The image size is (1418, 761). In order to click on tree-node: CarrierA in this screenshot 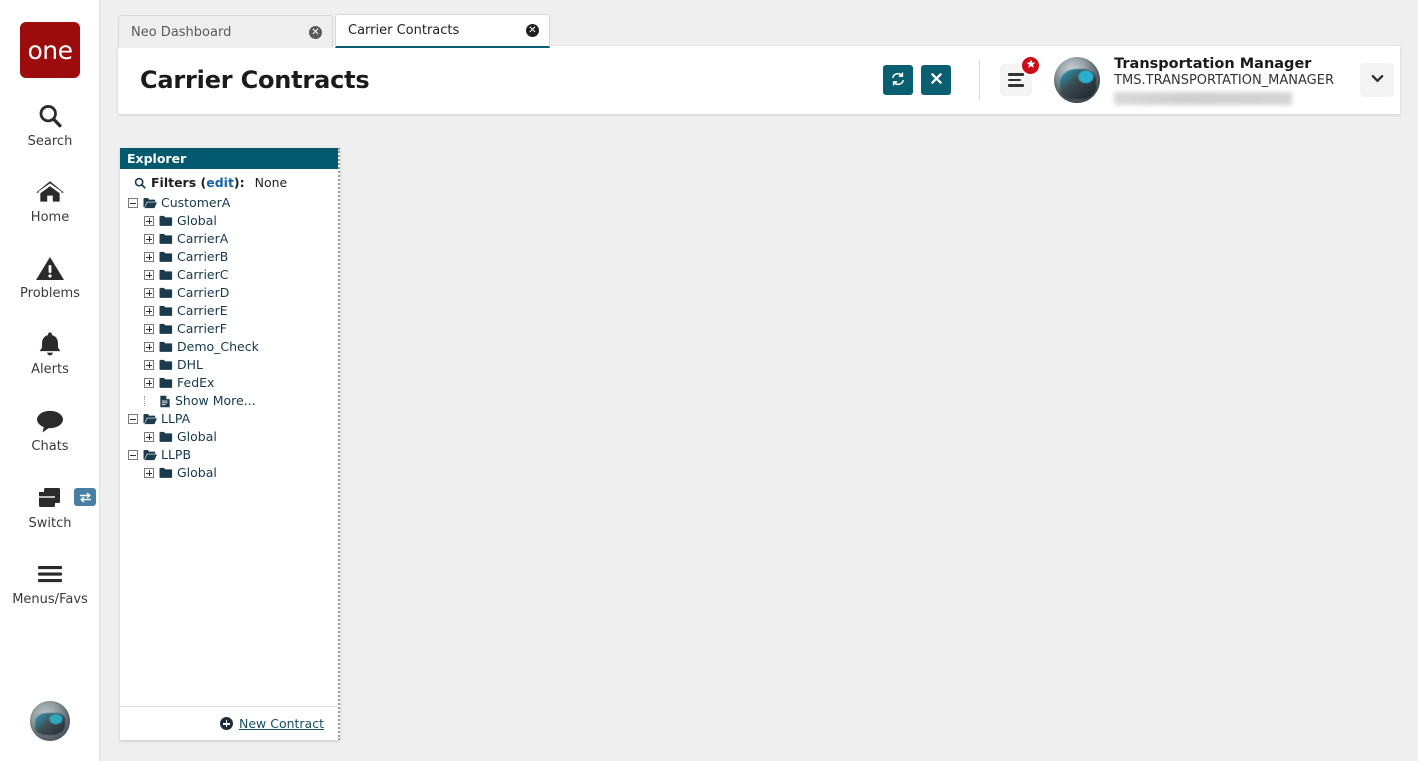, I will do `click(229, 239)`.